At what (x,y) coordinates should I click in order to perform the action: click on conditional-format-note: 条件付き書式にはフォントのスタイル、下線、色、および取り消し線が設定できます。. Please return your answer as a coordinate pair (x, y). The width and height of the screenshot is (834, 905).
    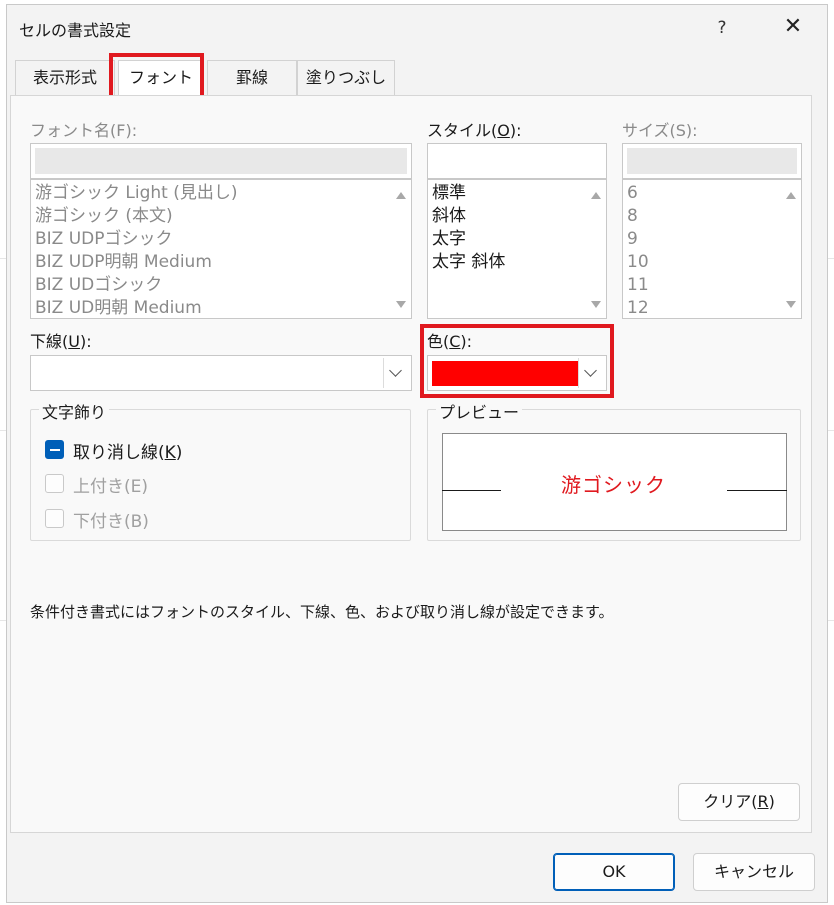
    Looking at the image, I should click on (322, 612).